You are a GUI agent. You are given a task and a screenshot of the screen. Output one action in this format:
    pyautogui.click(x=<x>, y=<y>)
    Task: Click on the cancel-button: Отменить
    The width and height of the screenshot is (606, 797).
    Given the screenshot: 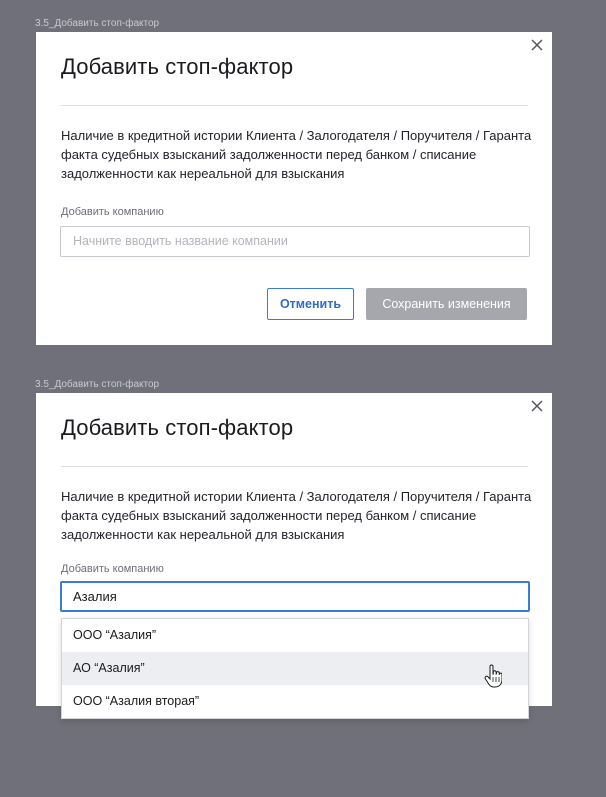 What is the action you would take?
    pyautogui.click(x=310, y=304)
    